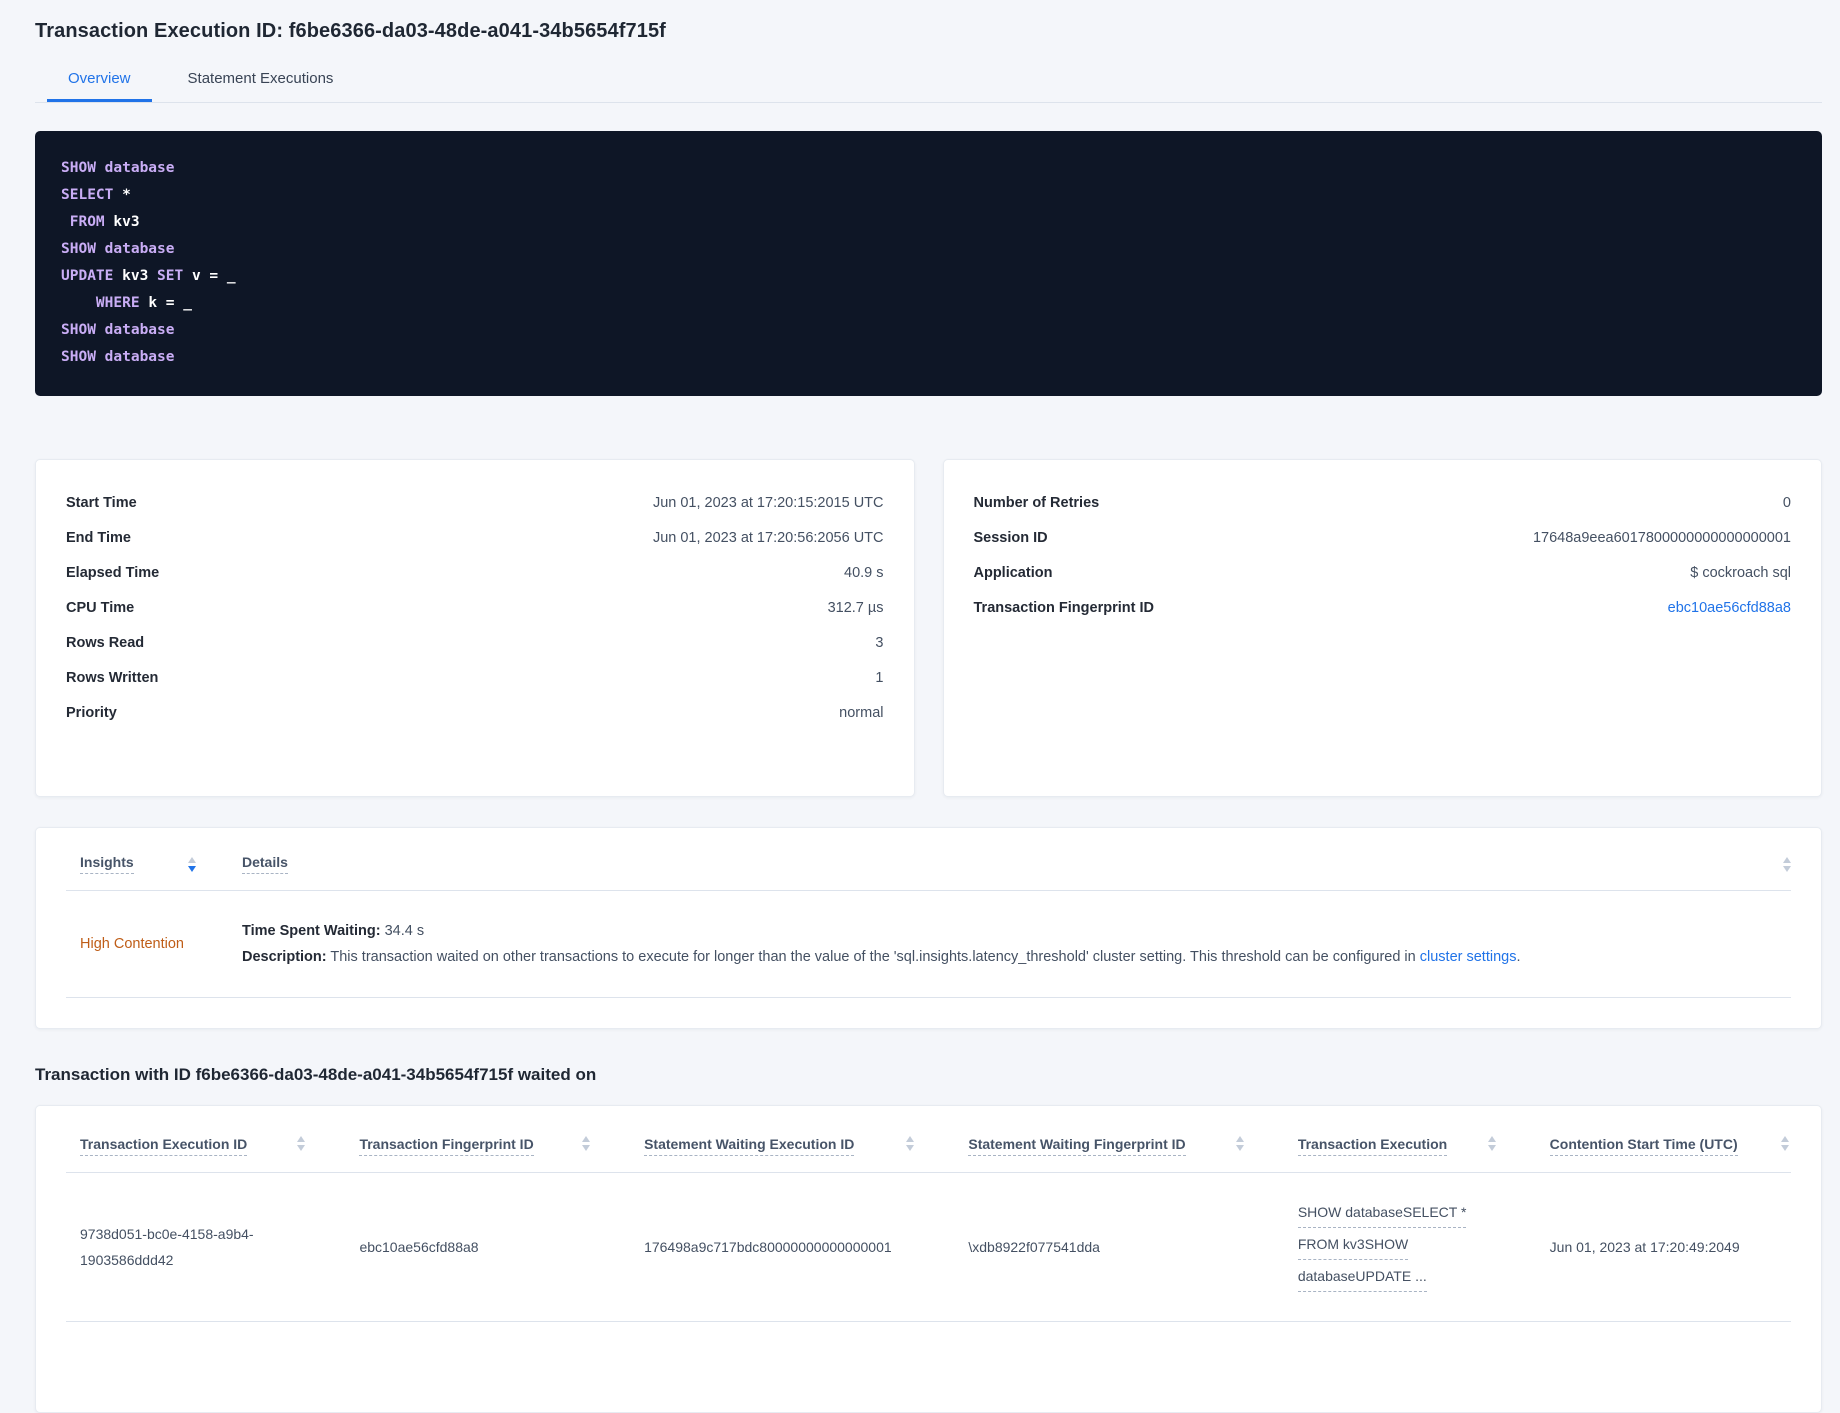 The width and height of the screenshot is (1840, 1413). Describe the element at coordinates (768, 538) in the screenshot. I see `summary-value: Jun 01, 2023 at 17:20:56:2056 UTC` at that location.